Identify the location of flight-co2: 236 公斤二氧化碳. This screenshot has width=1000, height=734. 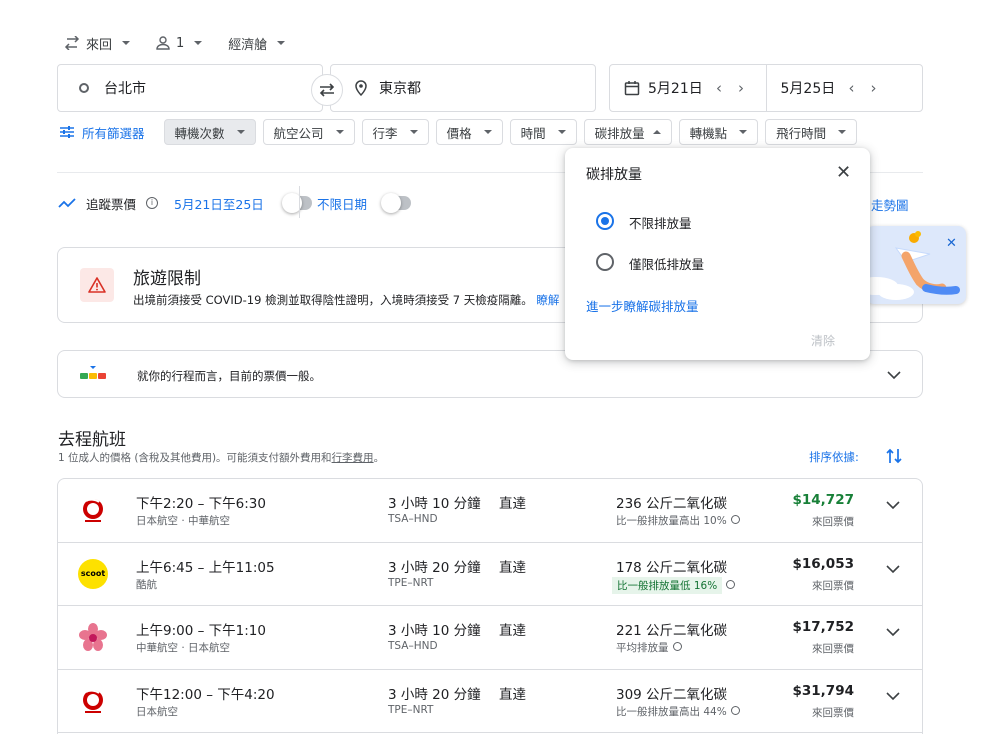
(672, 504).